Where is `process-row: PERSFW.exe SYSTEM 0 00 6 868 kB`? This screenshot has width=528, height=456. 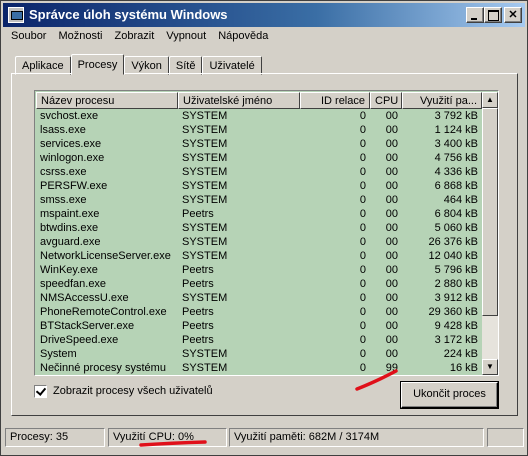
process-row: PERSFW.exe SYSTEM 0 00 6 868 kB is located at coordinates (259, 186).